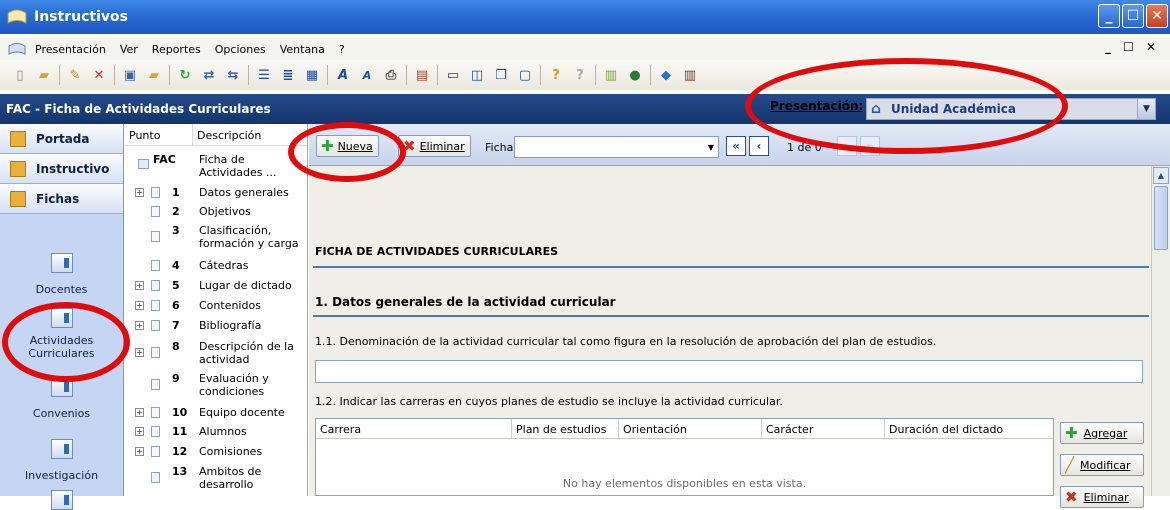  Describe the element at coordinates (312, 75) in the screenshot. I see `detail-view-icon: ▦` at that location.